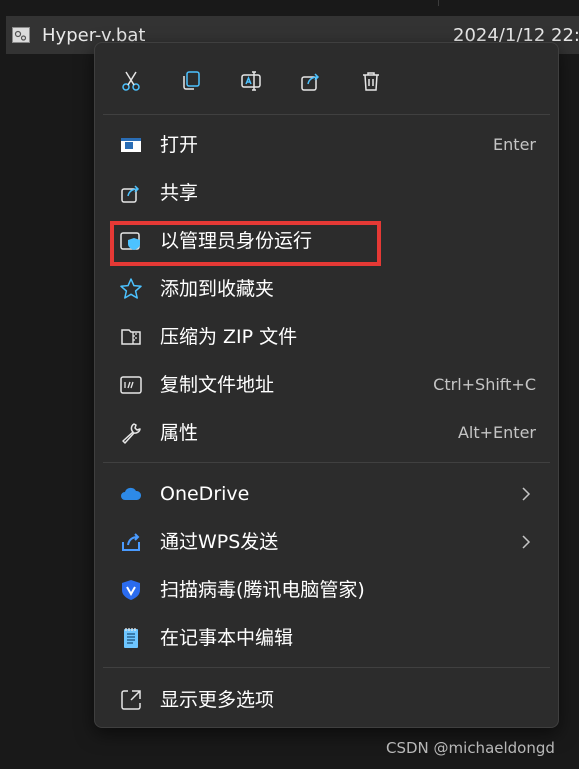  What do you see at coordinates (131, 289) in the screenshot?
I see `star-icon` at bounding box center [131, 289].